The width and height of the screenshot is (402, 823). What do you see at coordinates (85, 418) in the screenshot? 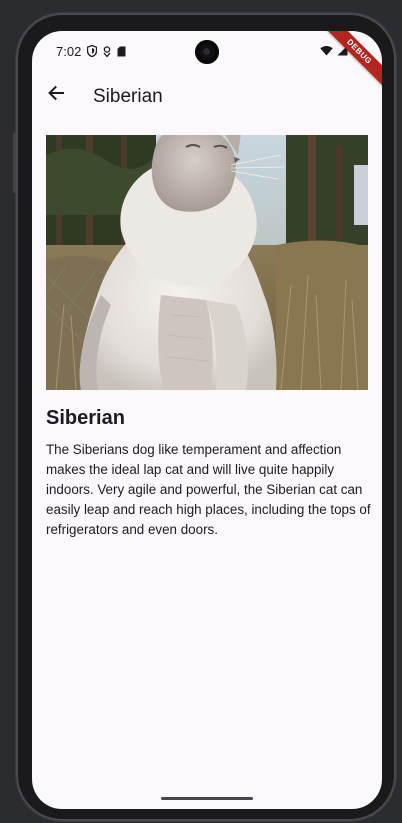
I see `breed-title: Siberian` at bounding box center [85, 418].